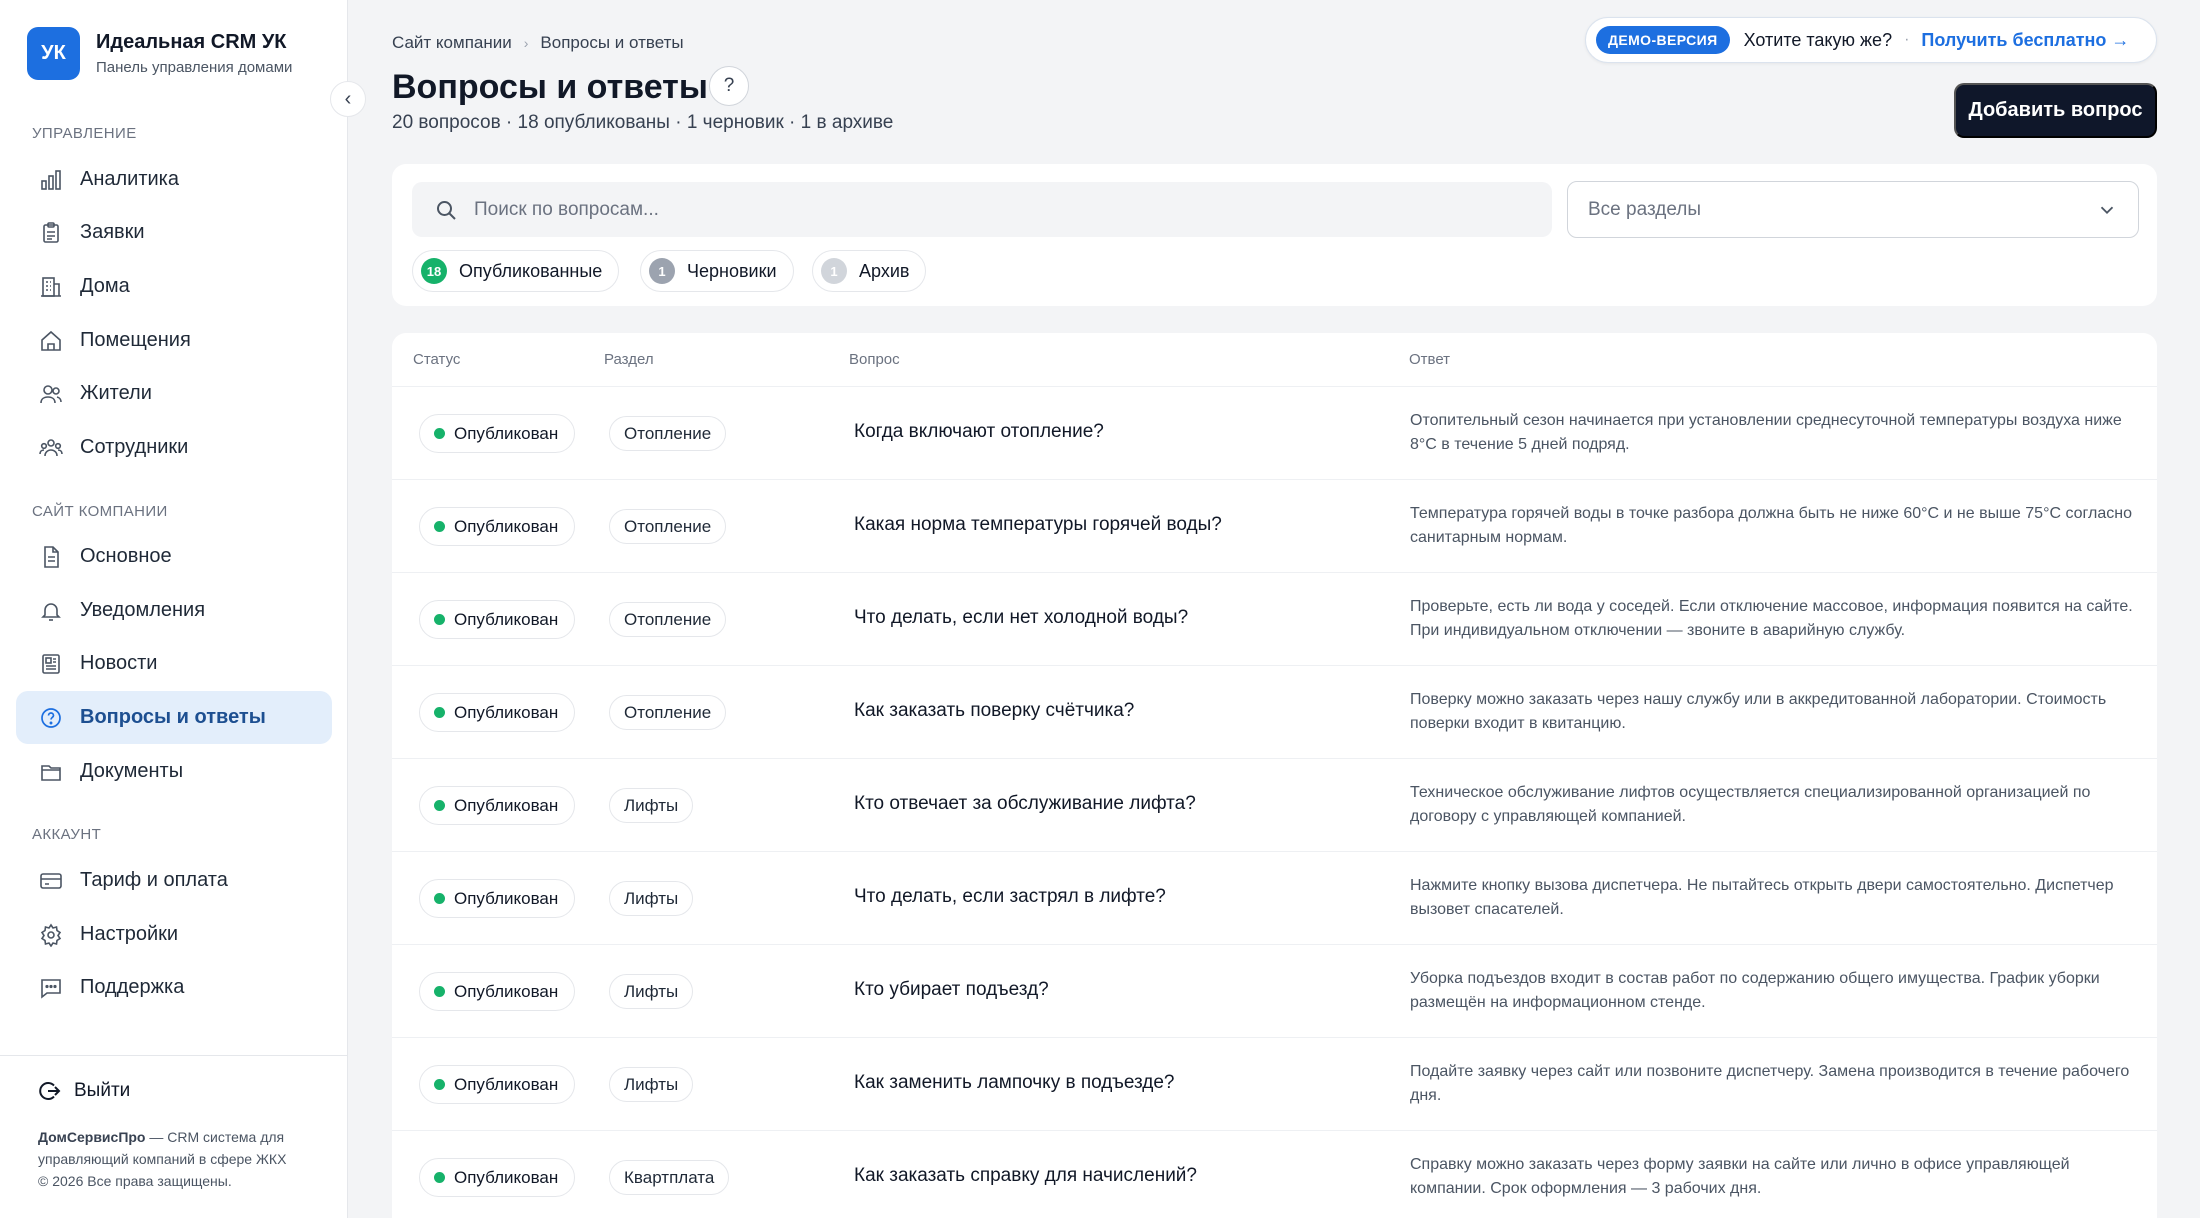 The width and height of the screenshot is (2200, 1218). Describe the element at coordinates (129, 179) in the screenshot. I see `sidebar-item-label: Аналитика` at that location.